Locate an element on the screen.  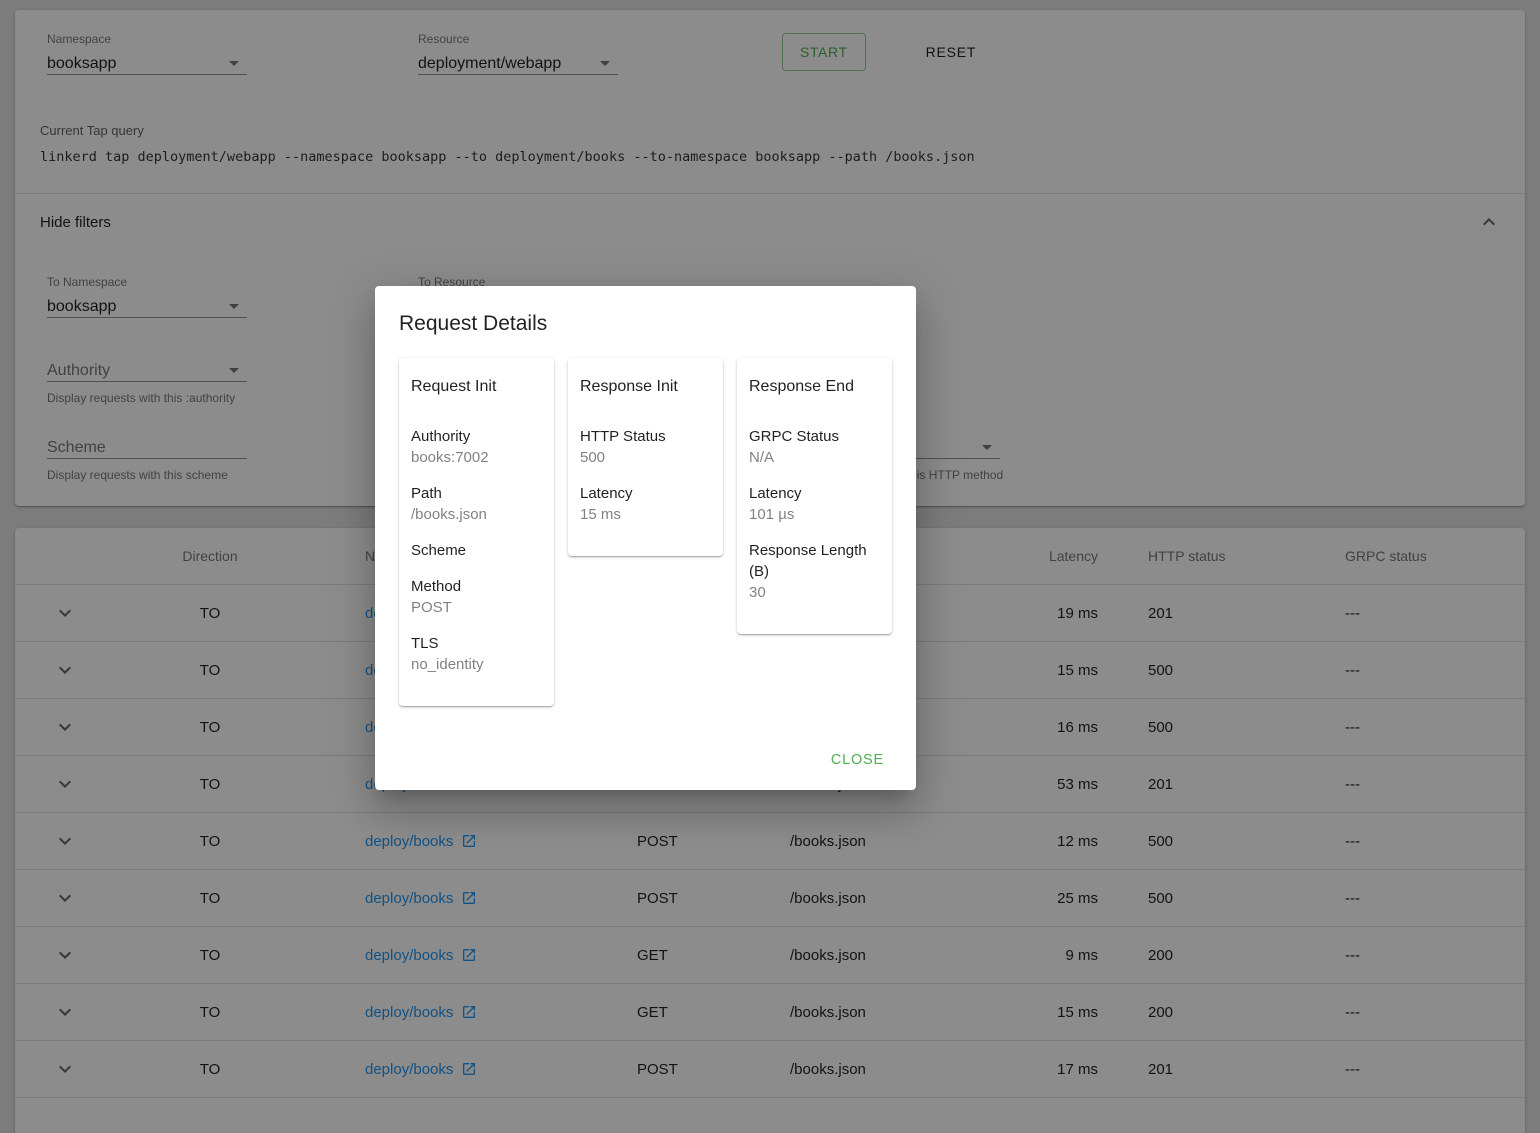
detail-field: Scheme is located at coordinates (439, 550).